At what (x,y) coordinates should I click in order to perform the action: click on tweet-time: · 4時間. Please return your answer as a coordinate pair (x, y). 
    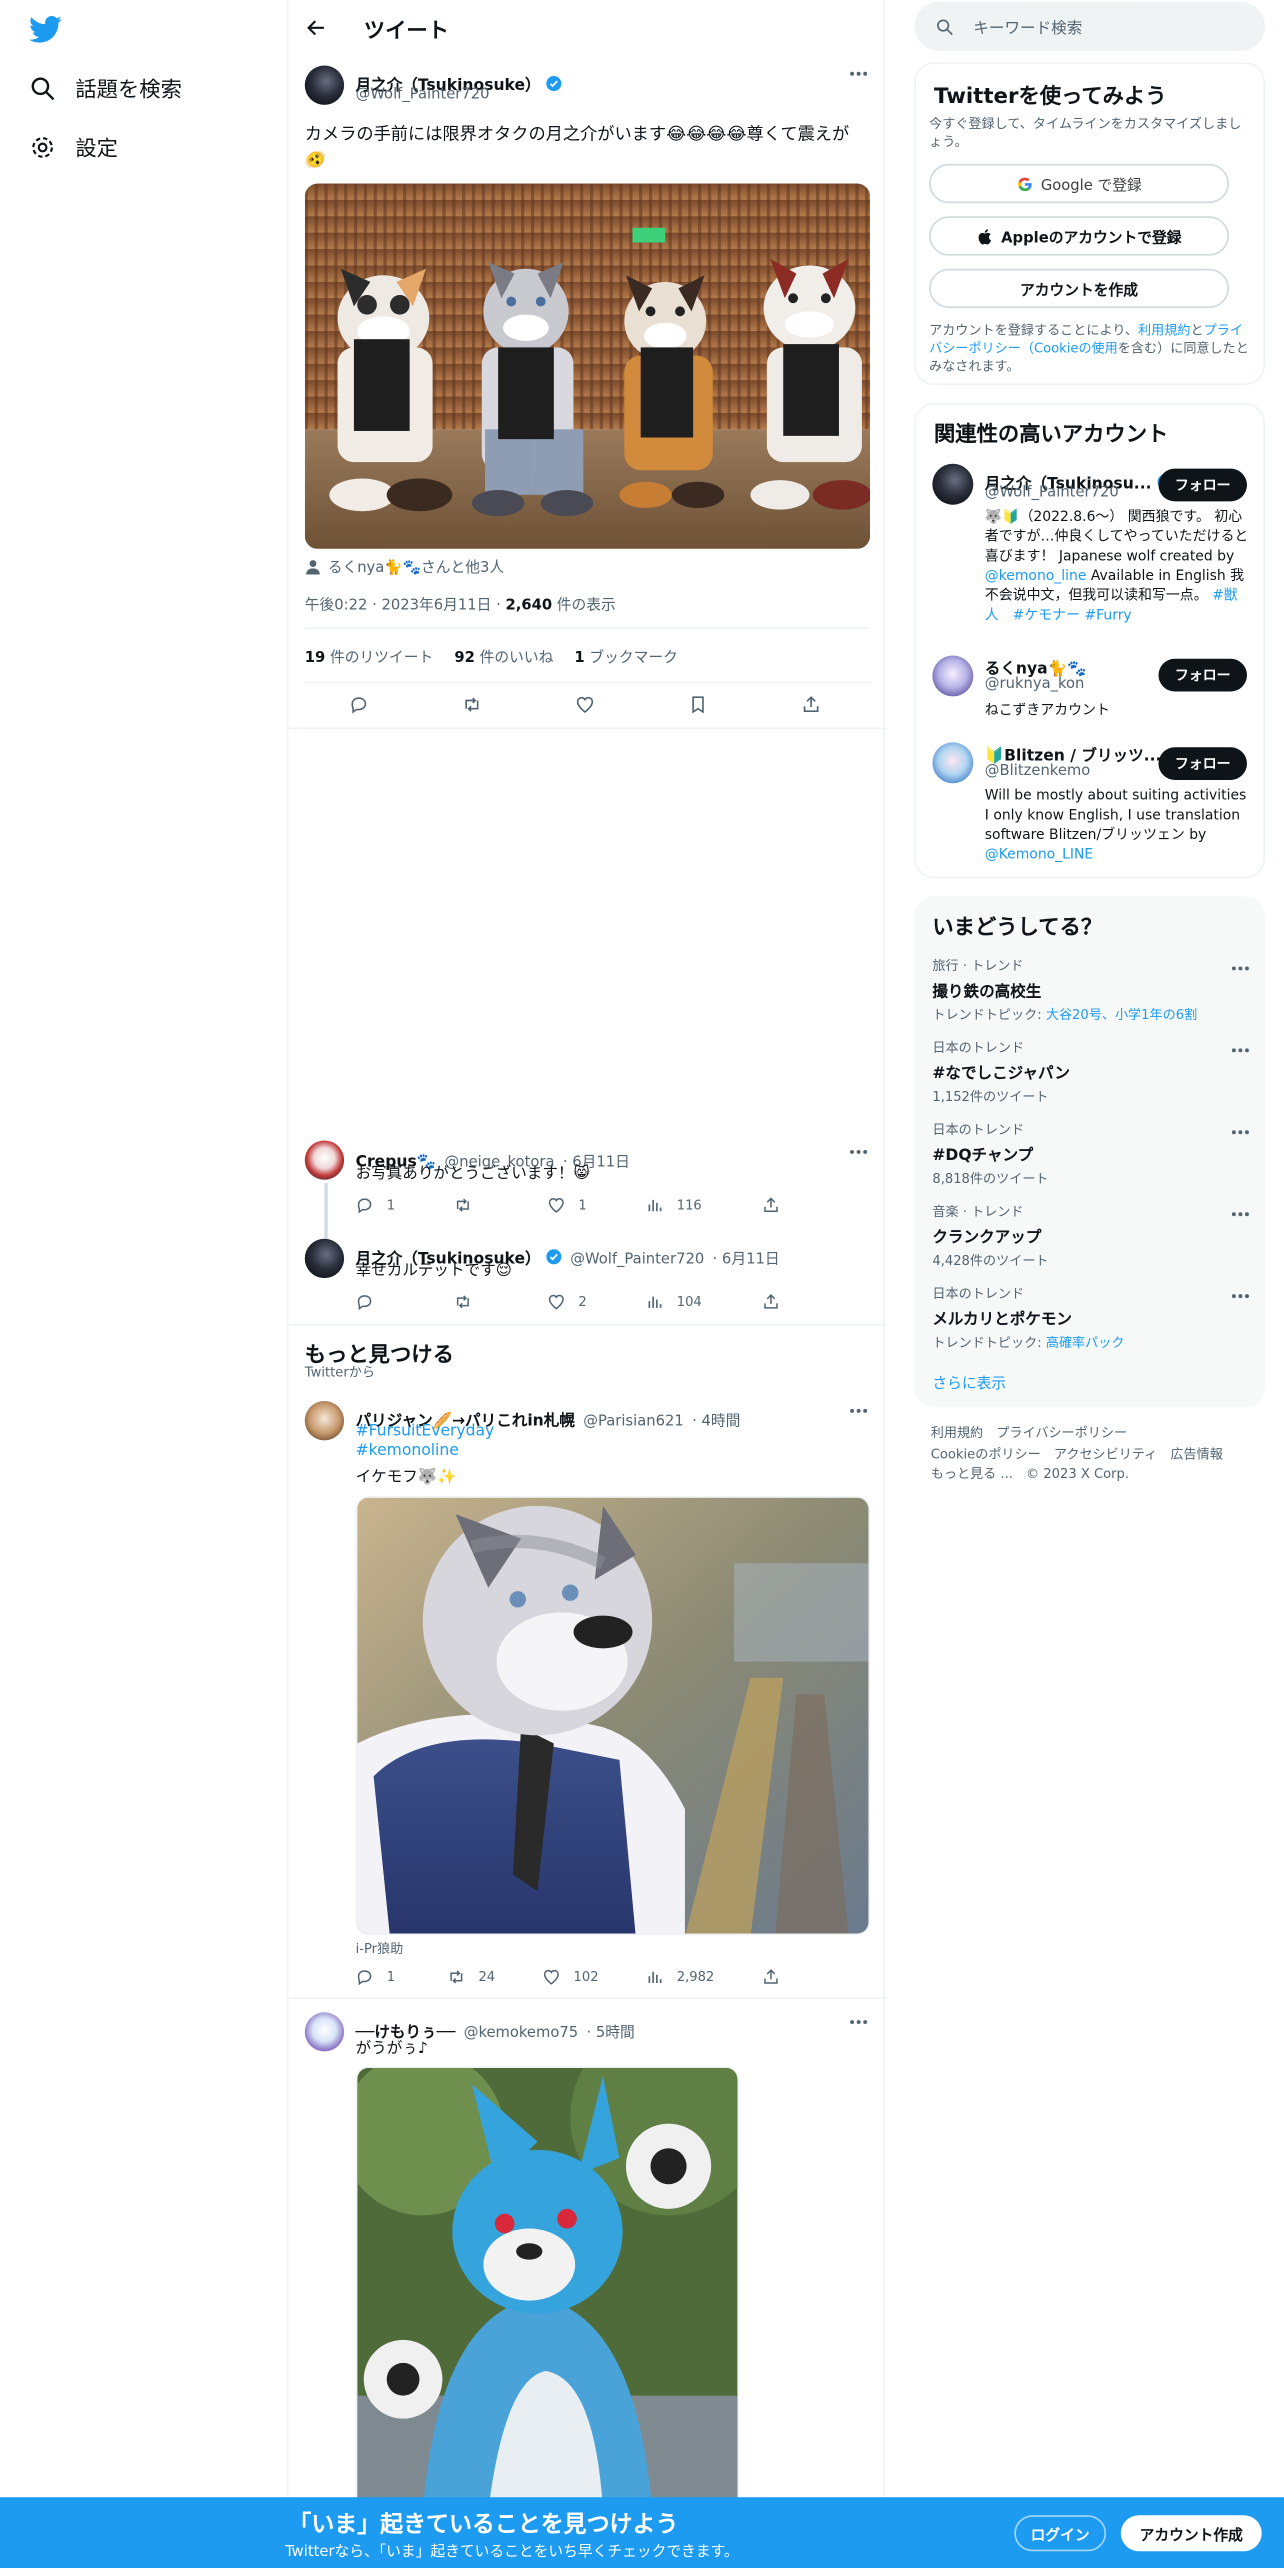
    Looking at the image, I should click on (716, 1422).